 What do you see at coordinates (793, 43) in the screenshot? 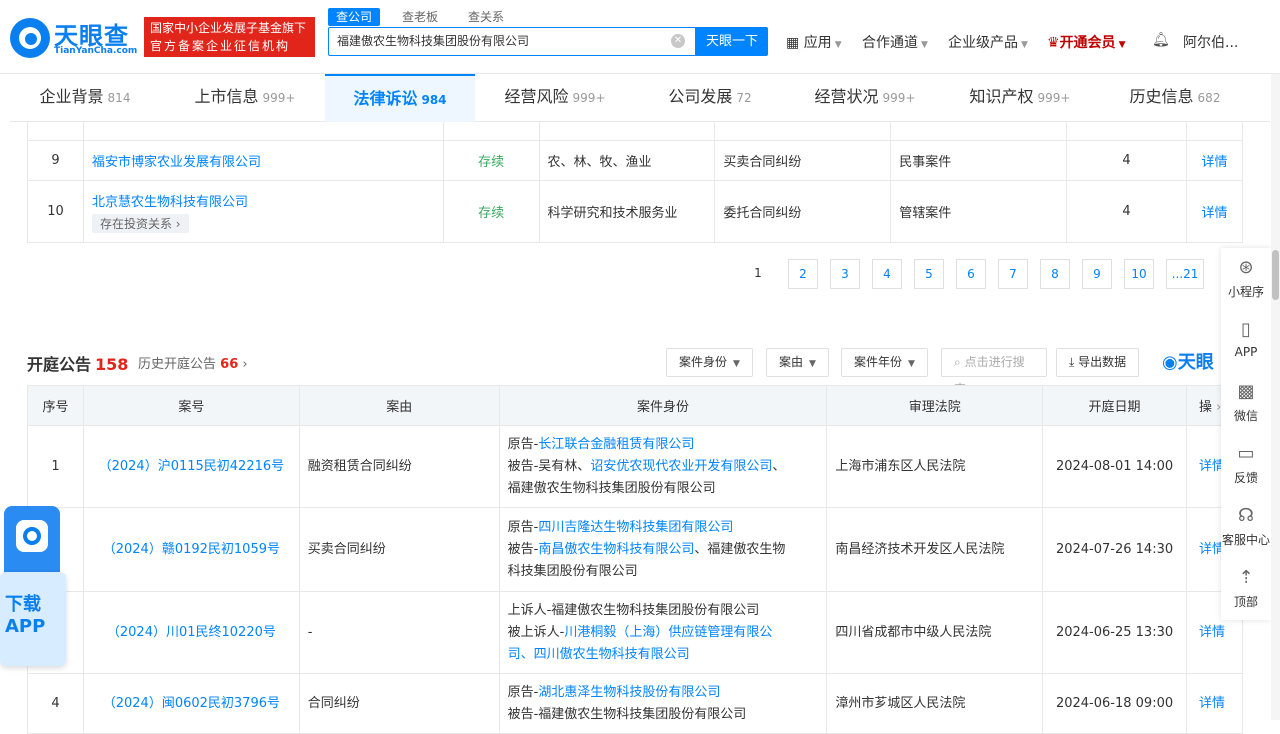
I see `grid-icon: ▦` at bounding box center [793, 43].